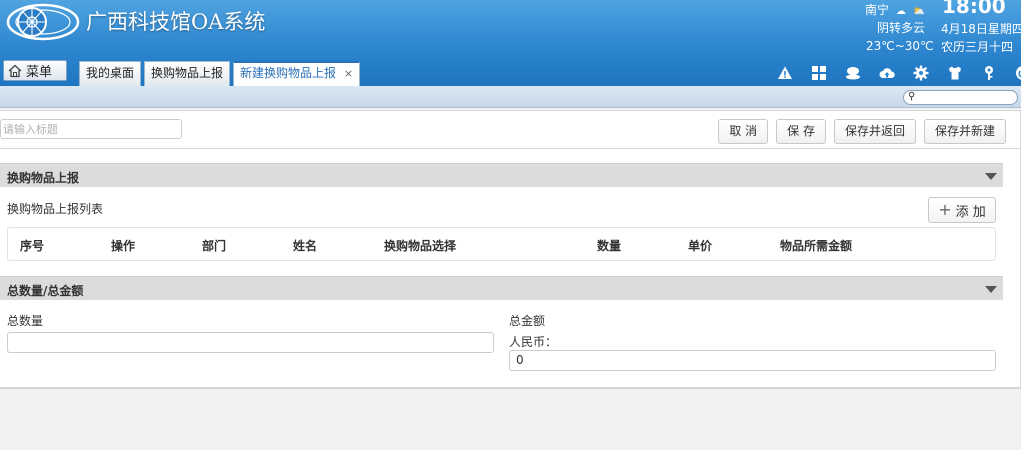 This screenshot has height=450, width=1021. What do you see at coordinates (901, 28) in the screenshot?
I see `weather-description: 阴转多云` at bounding box center [901, 28].